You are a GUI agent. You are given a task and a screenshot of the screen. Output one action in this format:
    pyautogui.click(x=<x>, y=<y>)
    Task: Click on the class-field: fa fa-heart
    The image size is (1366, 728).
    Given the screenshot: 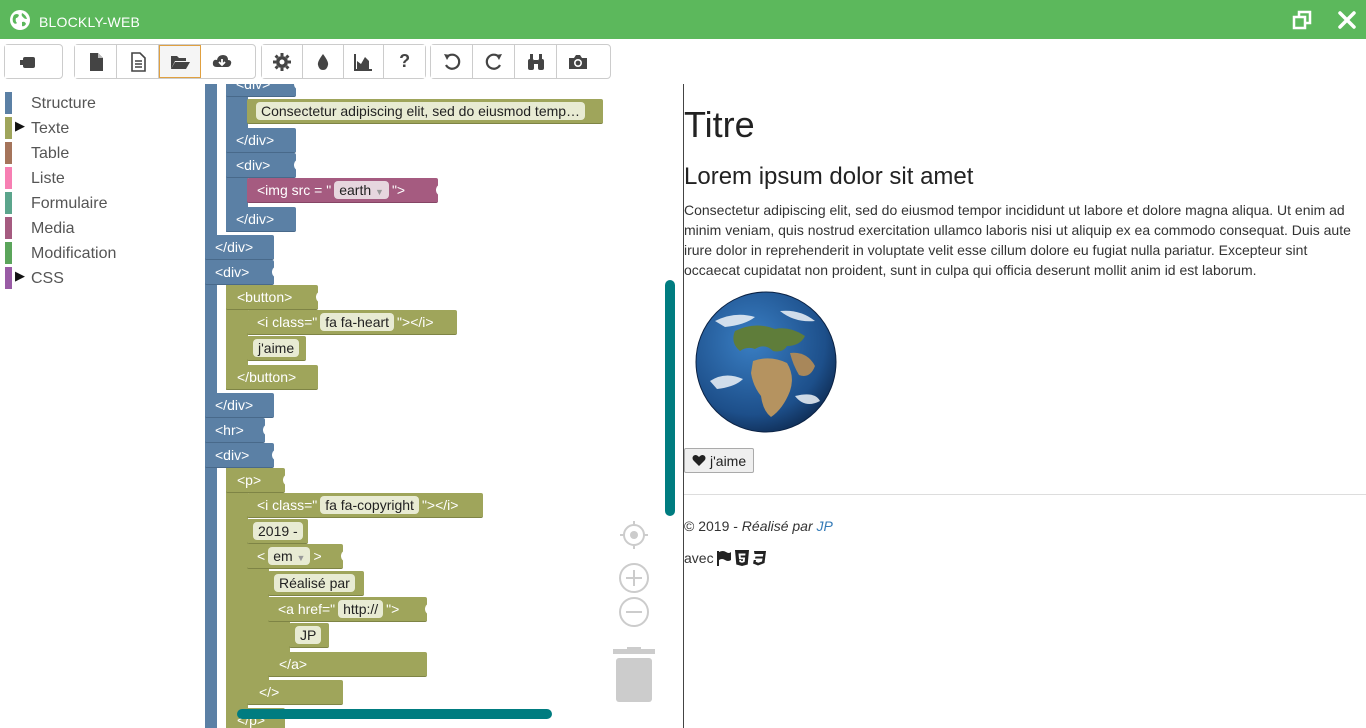 What is the action you would take?
    pyautogui.click(x=357, y=322)
    